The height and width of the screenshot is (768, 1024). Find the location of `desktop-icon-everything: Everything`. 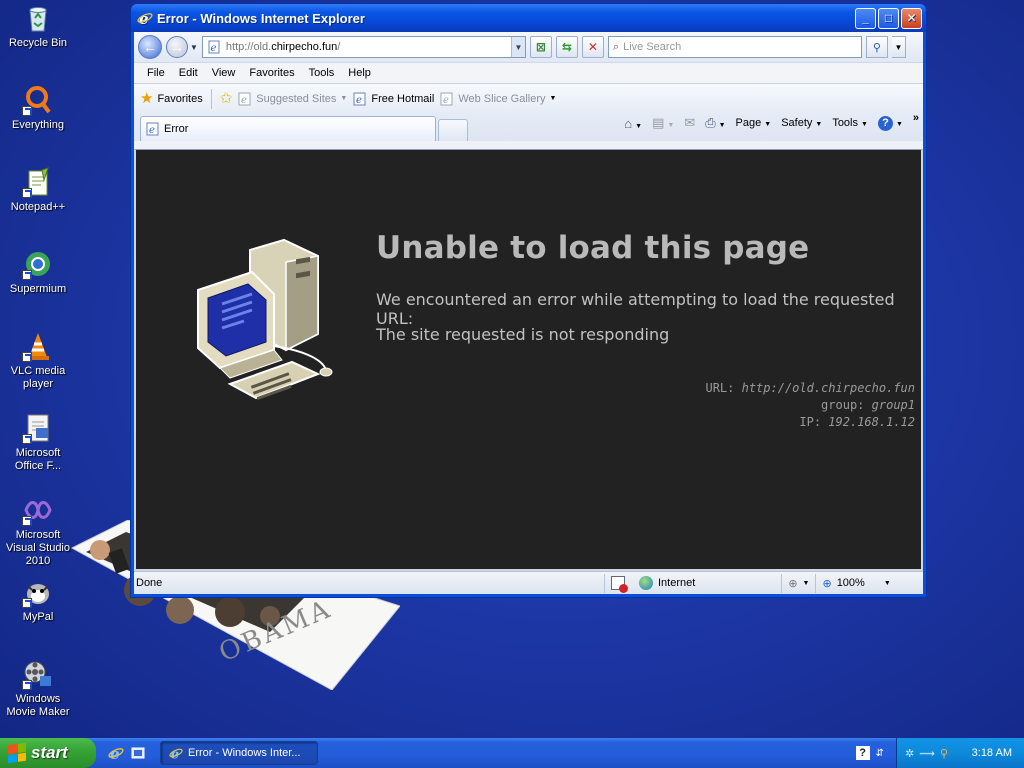

desktop-icon-everything: Everything is located at coordinates (38, 108).